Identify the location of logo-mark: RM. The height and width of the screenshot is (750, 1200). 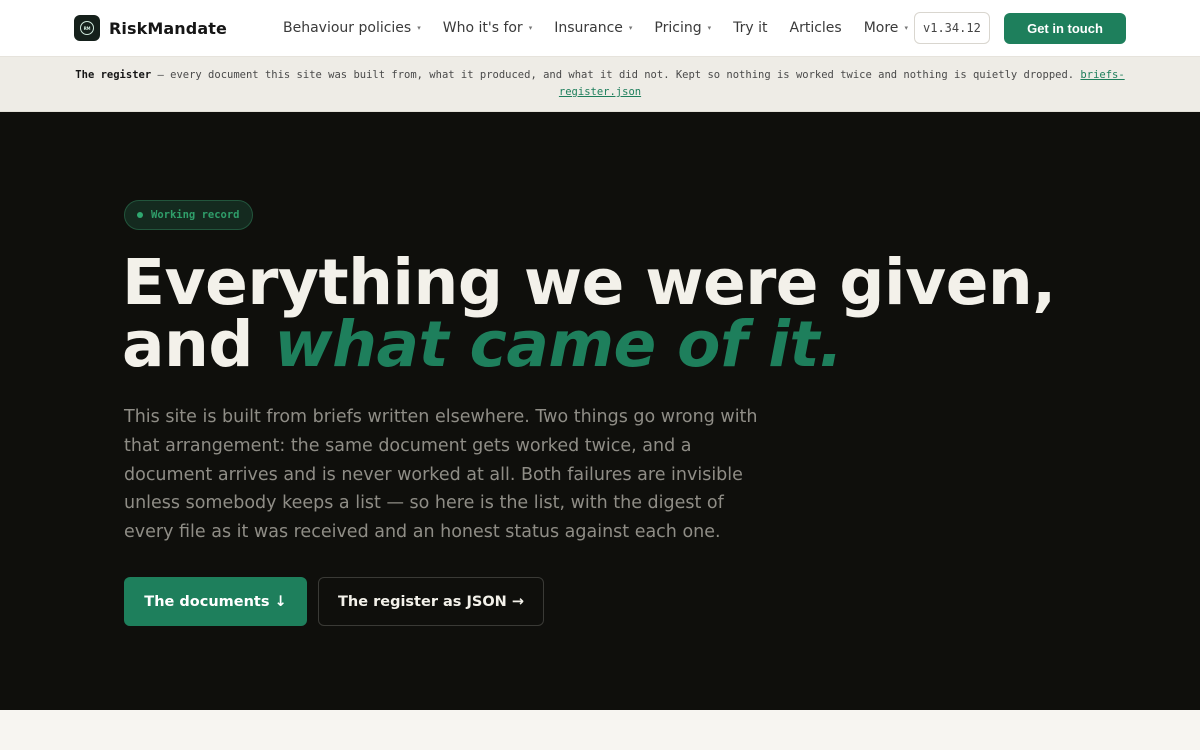
(87, 28).